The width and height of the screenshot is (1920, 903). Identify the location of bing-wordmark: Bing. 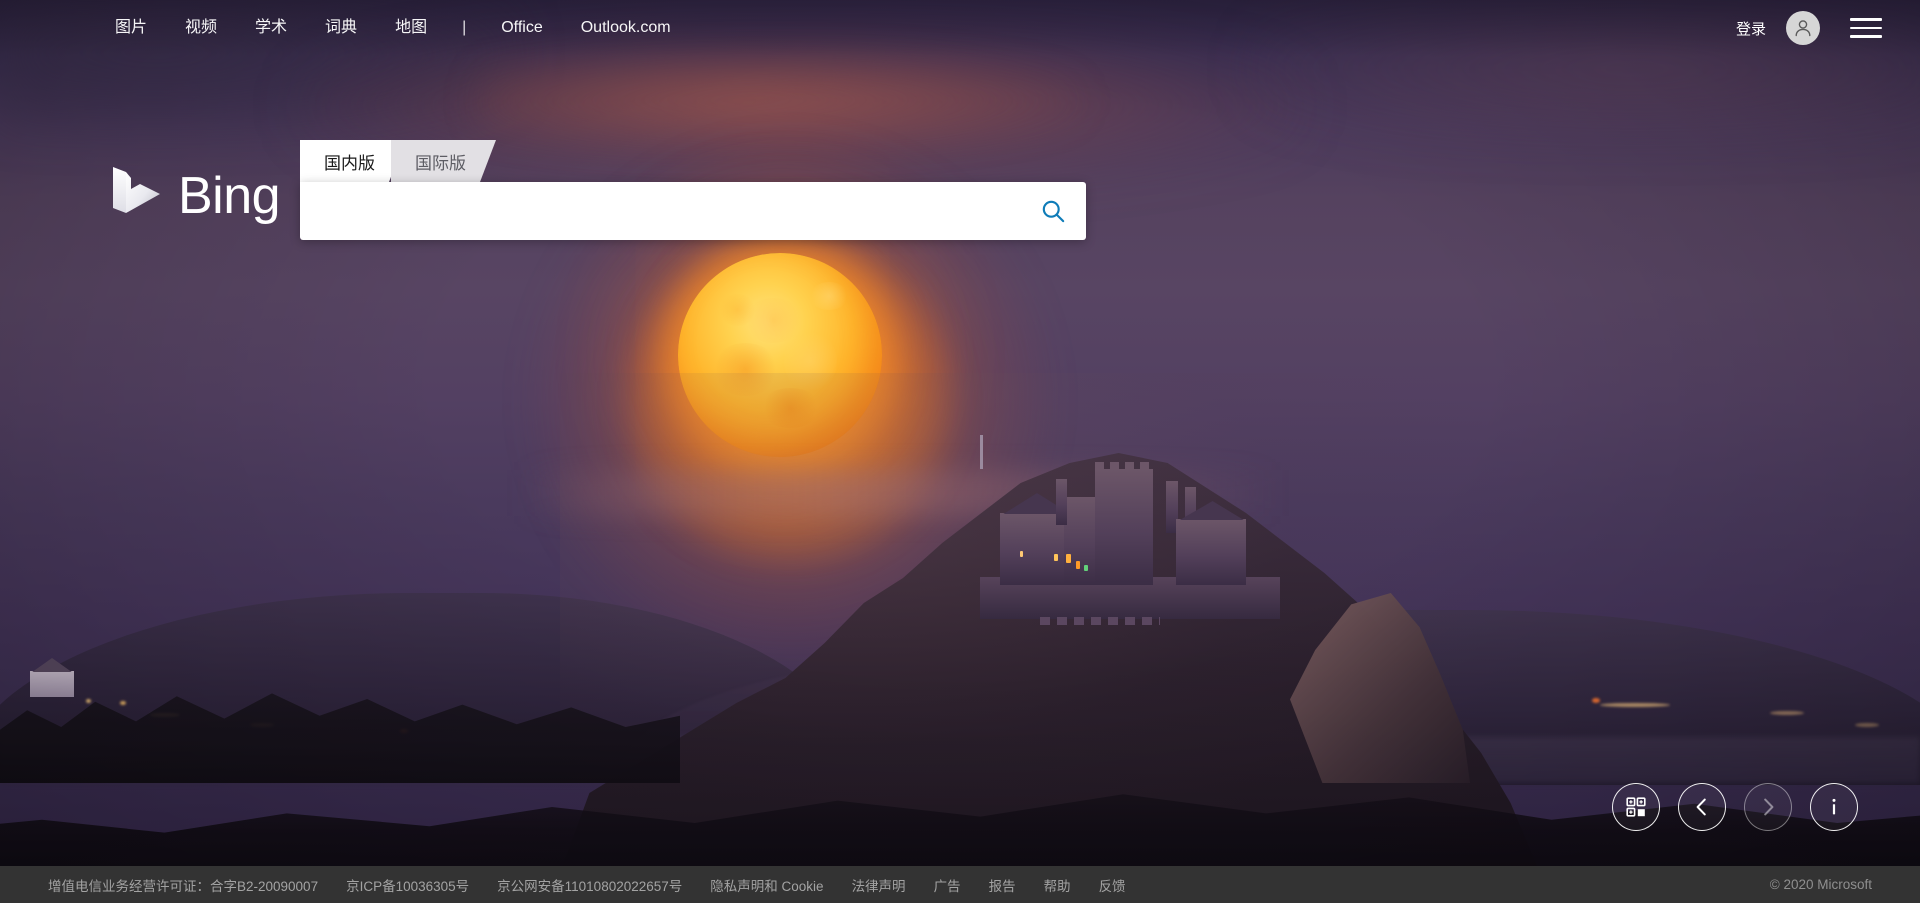
(229, 196).